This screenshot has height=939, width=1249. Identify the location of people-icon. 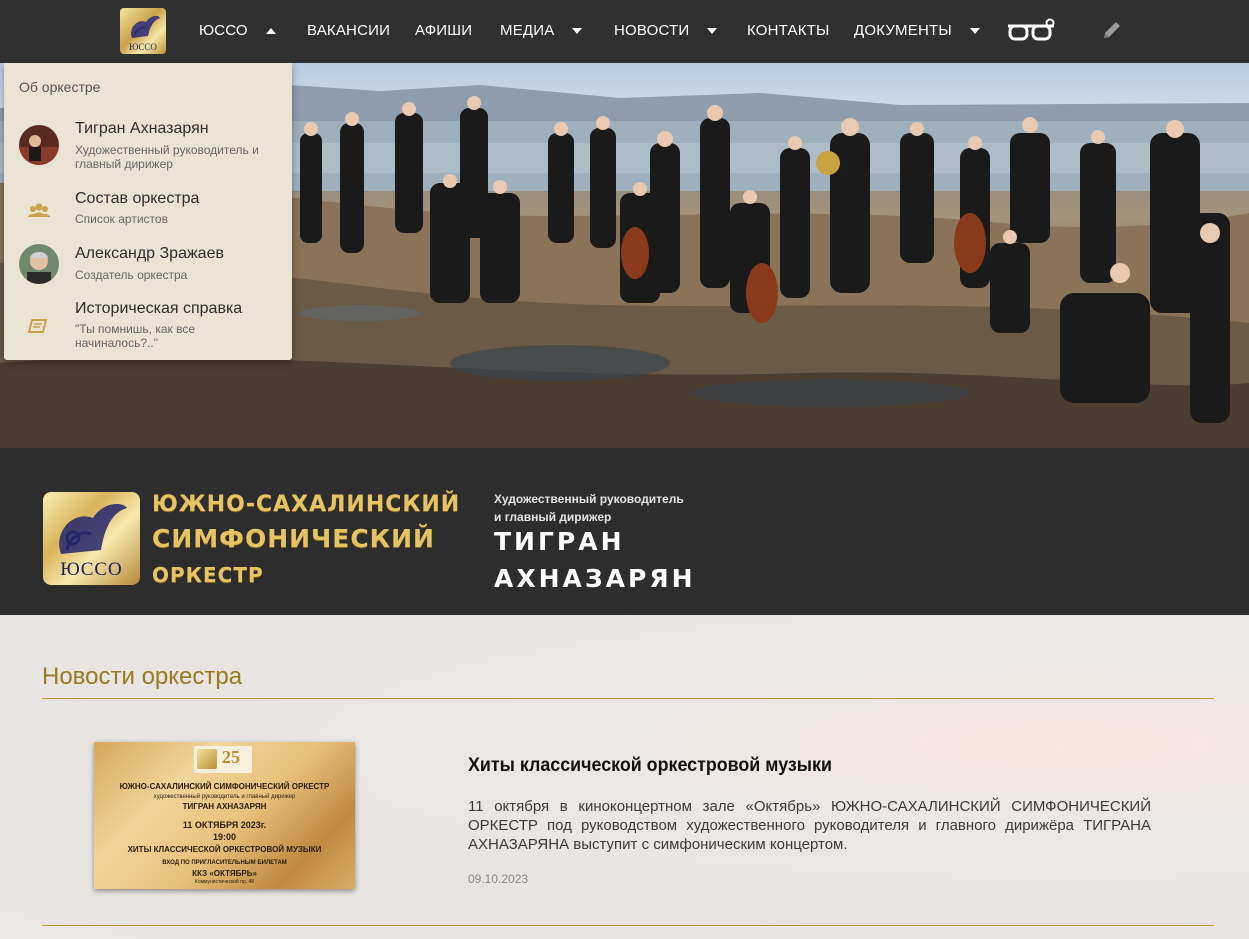
(39, 211).